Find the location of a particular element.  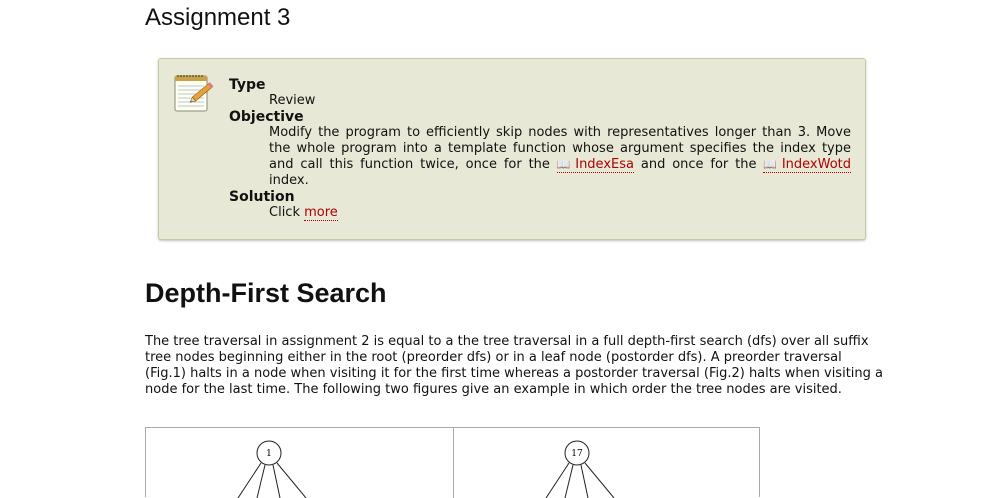

section-title: Depth-First Search is located at coordinates (266, 293).